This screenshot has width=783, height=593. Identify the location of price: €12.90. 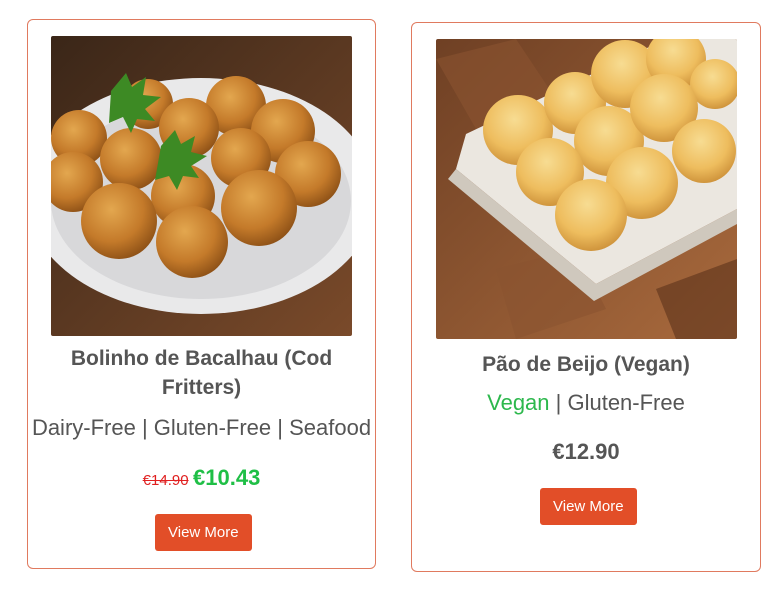
(586, 451).